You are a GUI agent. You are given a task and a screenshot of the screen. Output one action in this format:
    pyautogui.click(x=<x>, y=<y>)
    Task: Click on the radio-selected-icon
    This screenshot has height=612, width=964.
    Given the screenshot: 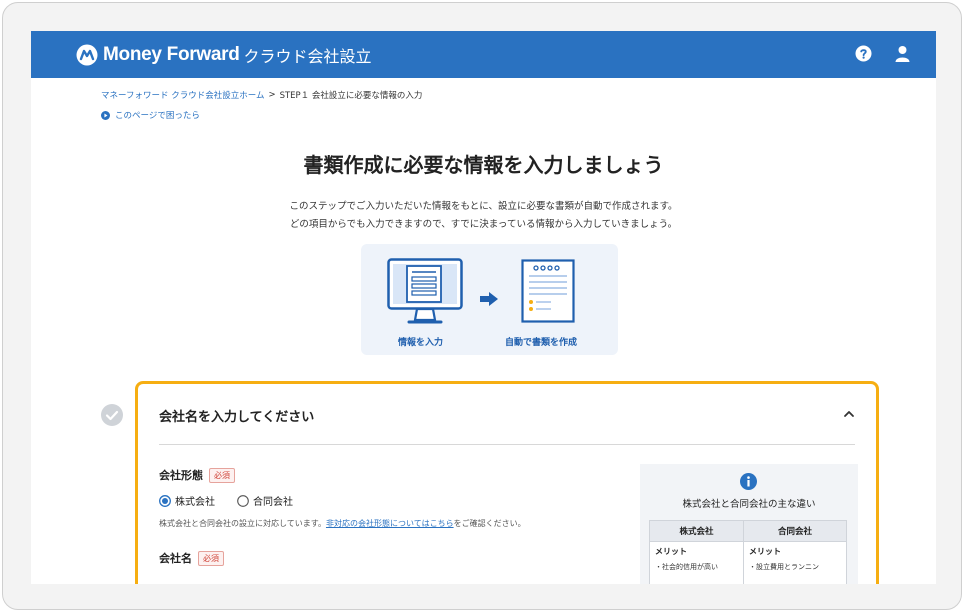 What is the action you would take?
    pyautogui.click(x=165, y=500)
    